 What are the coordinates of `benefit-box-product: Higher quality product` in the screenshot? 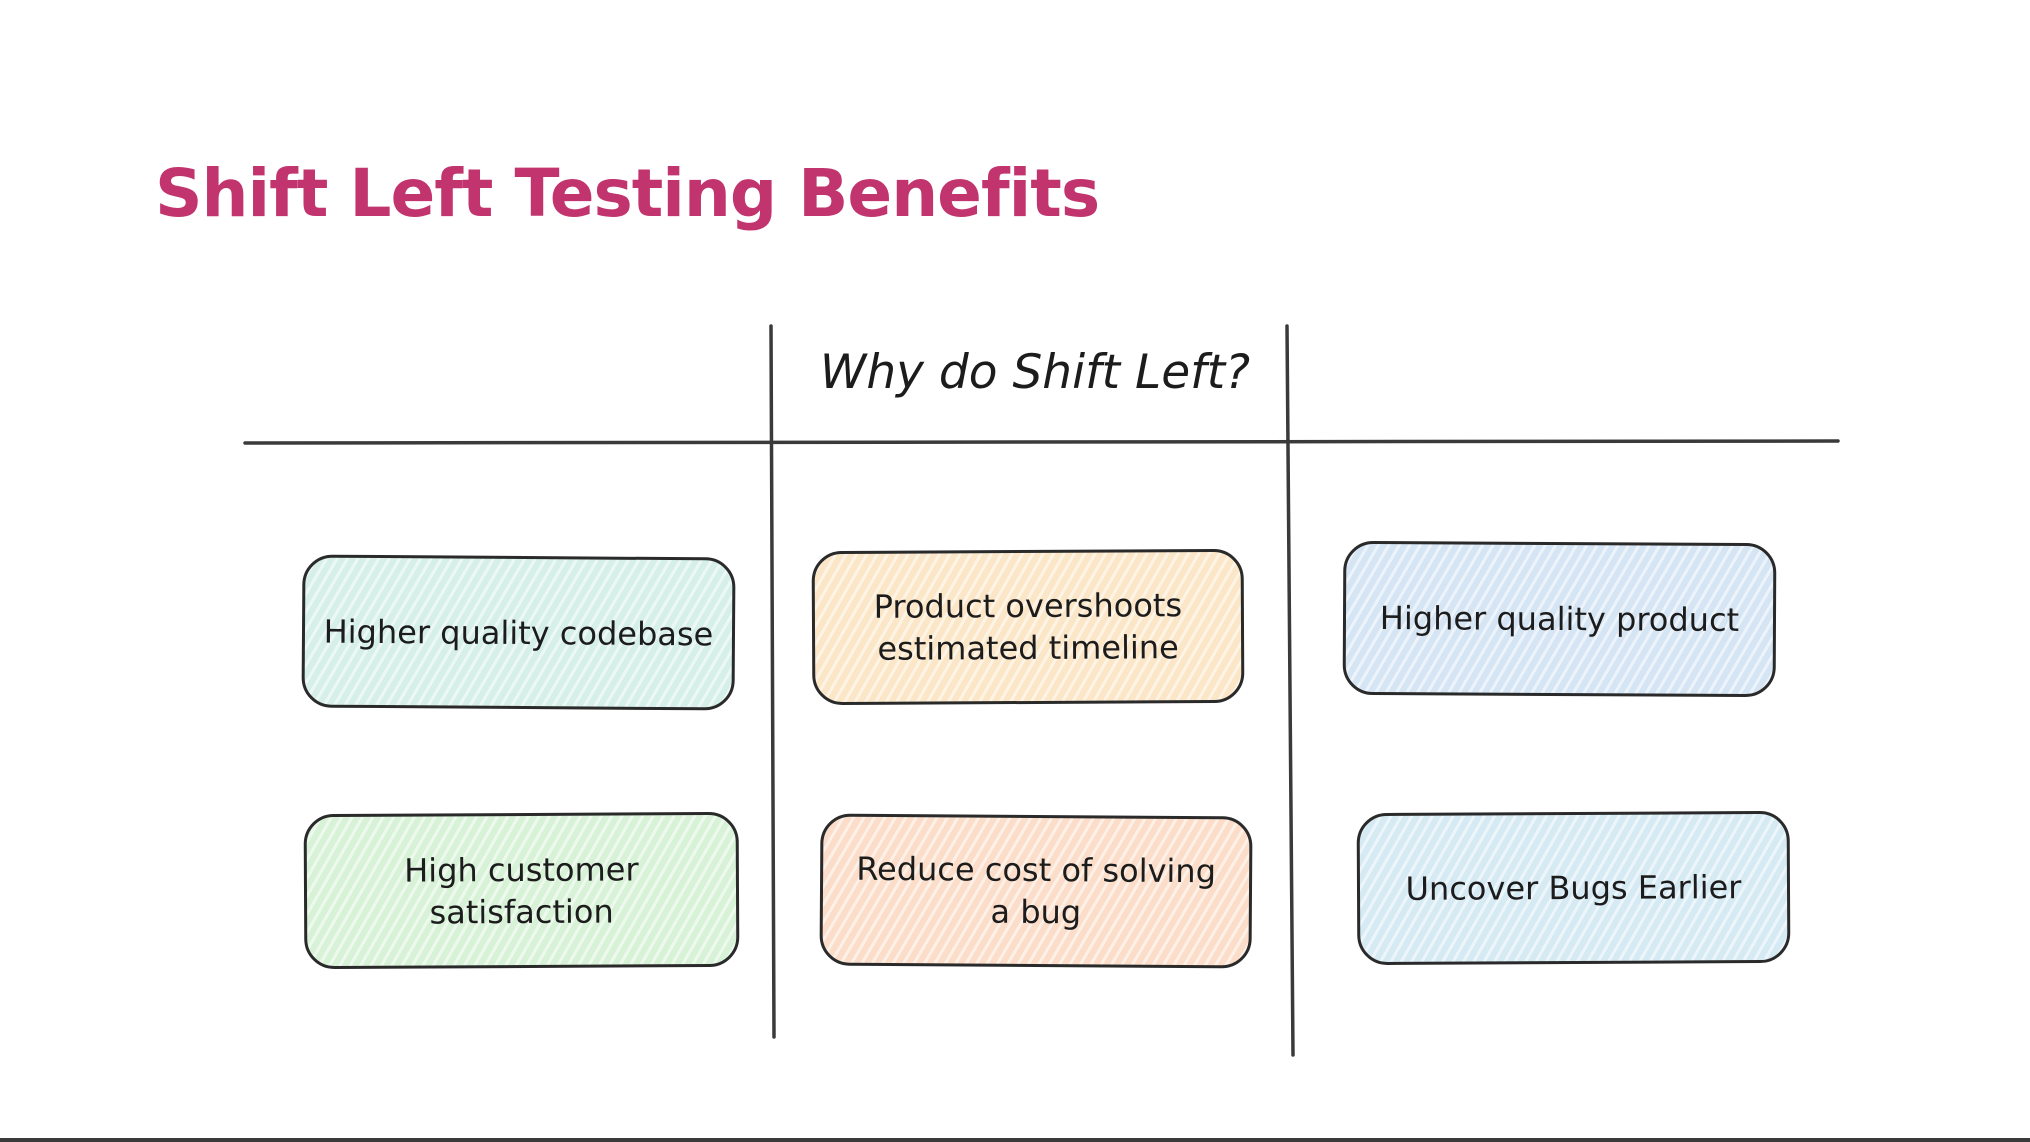 It's located at (1559, 619).